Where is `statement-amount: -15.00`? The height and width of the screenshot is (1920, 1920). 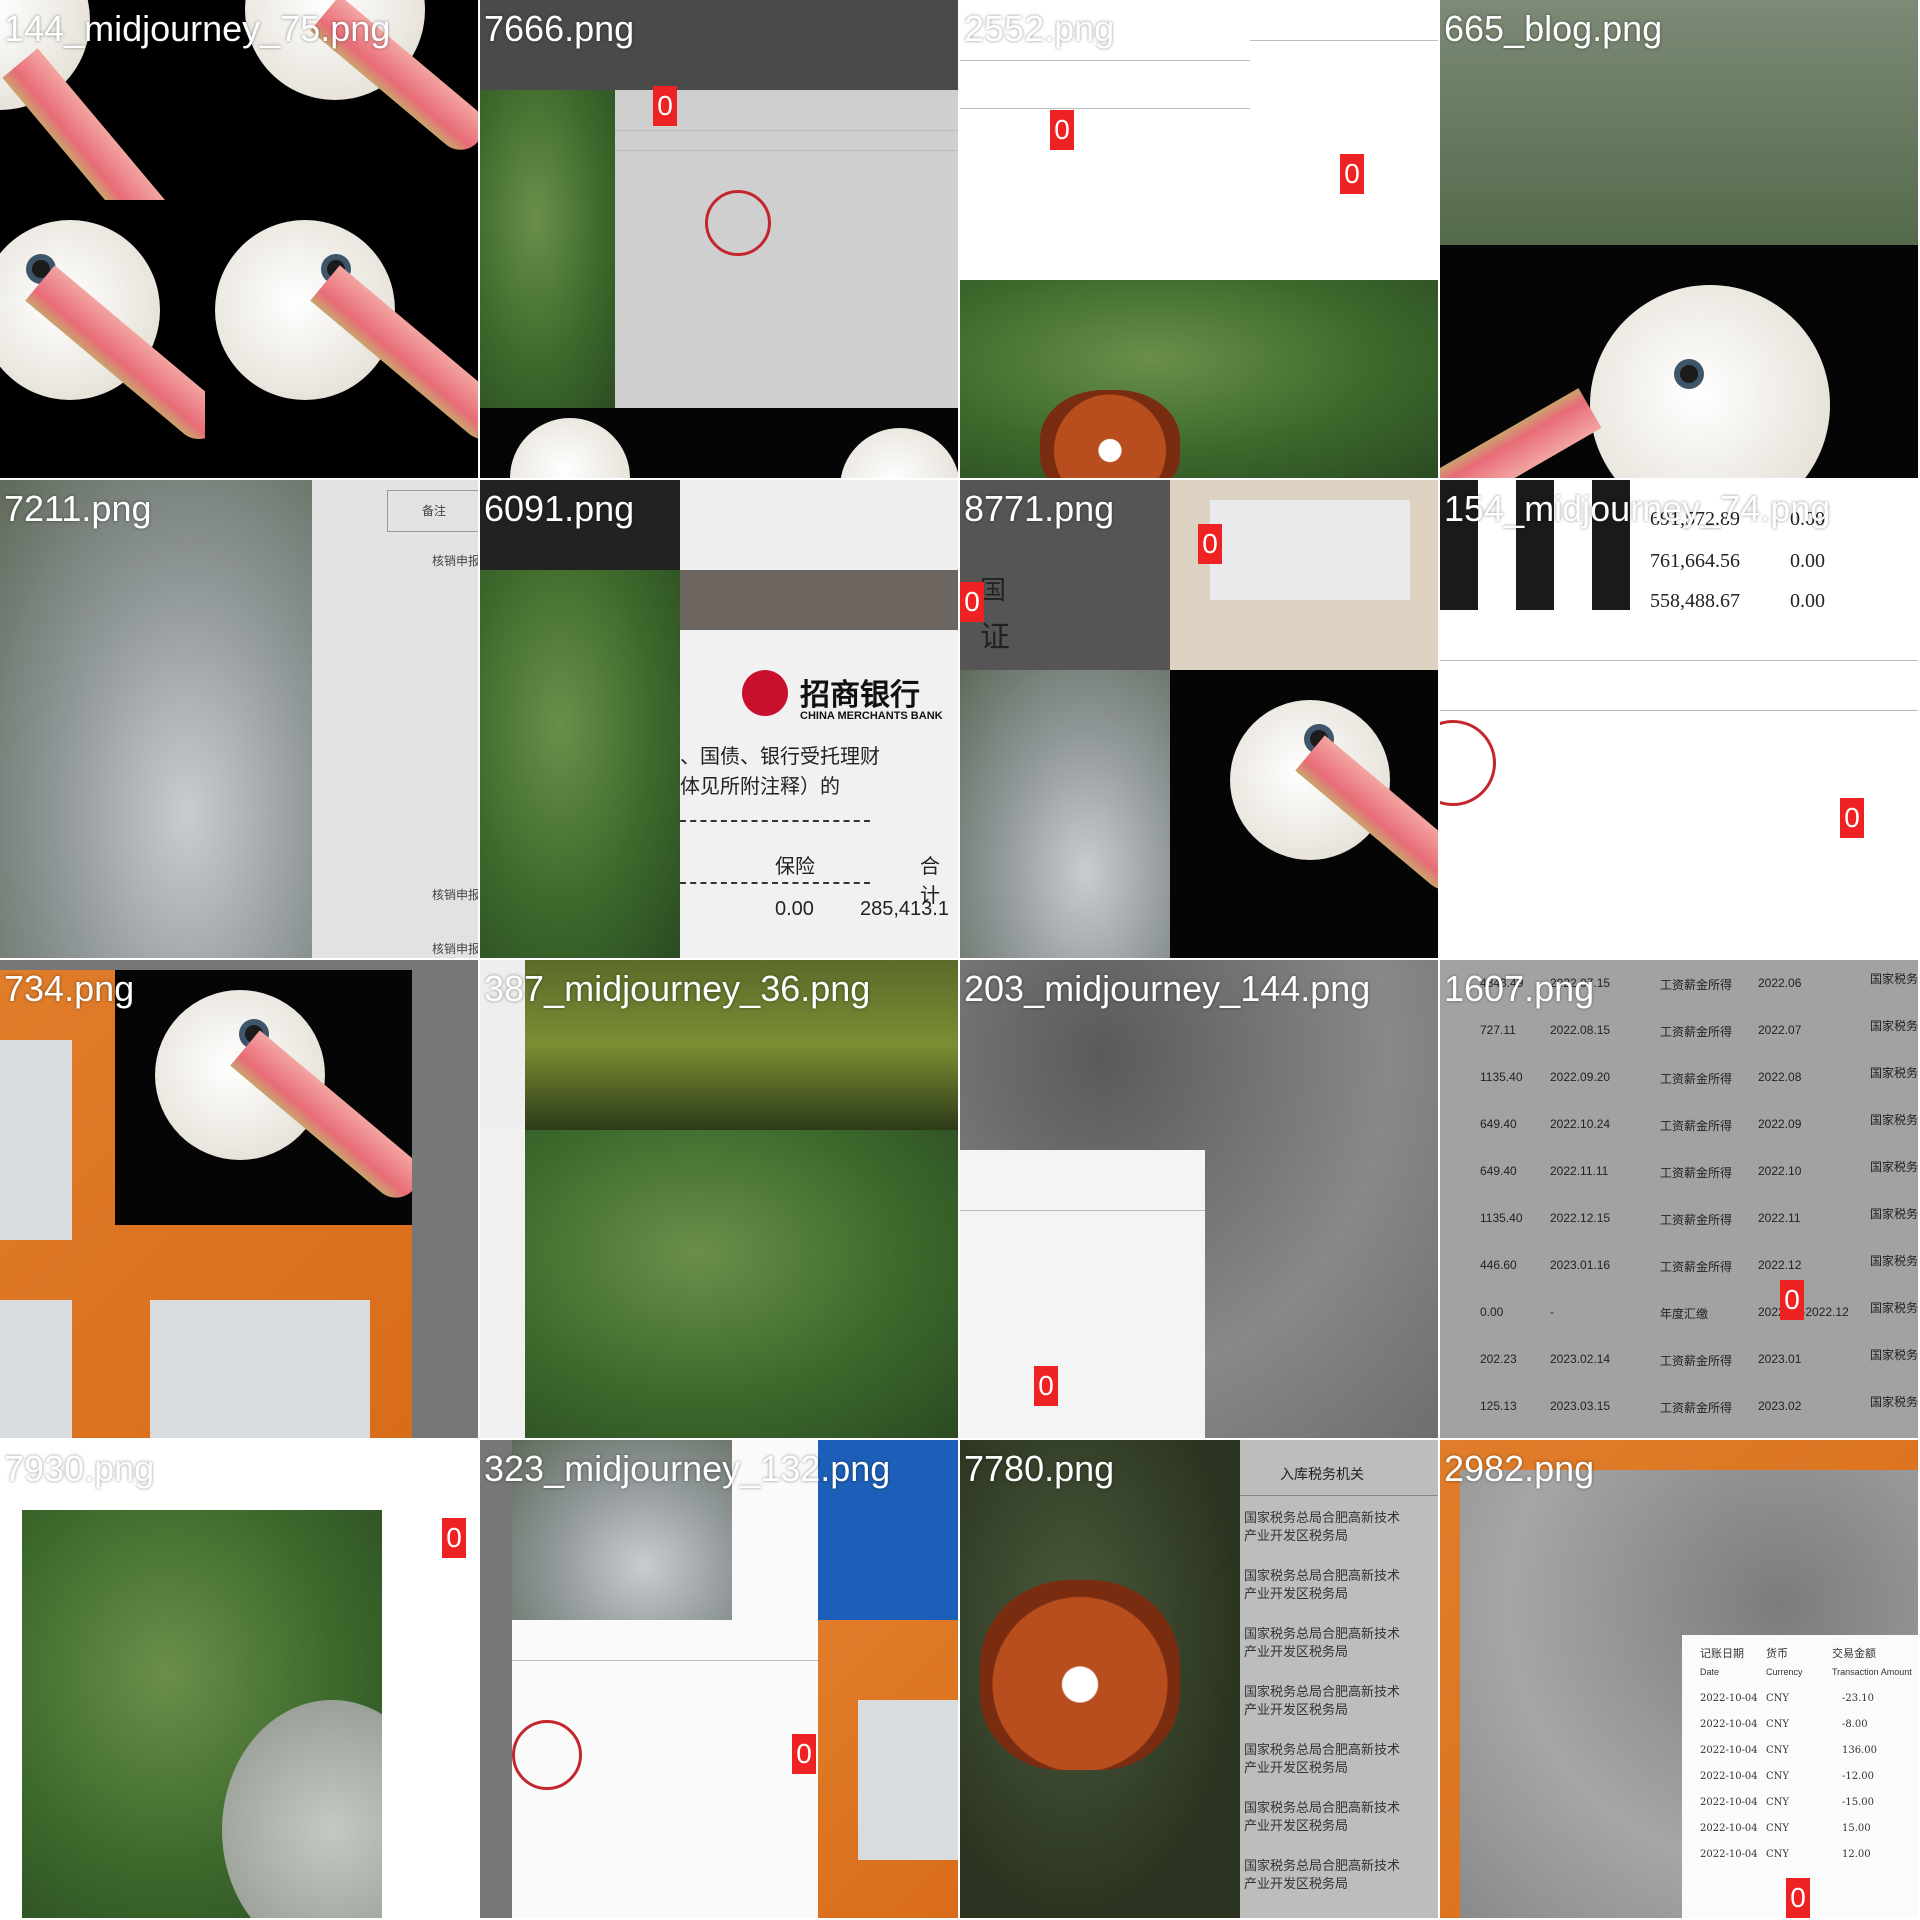 statement-amount: -15.00 is located at coordinates (1858, 1802).